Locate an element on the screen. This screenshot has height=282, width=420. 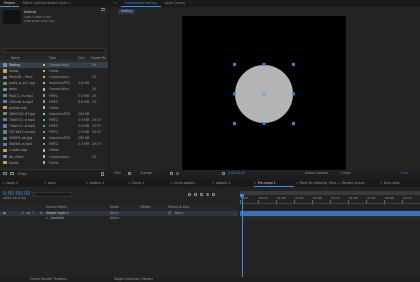
zoom-dropdown: 50% is located at coordinates (117, 173).